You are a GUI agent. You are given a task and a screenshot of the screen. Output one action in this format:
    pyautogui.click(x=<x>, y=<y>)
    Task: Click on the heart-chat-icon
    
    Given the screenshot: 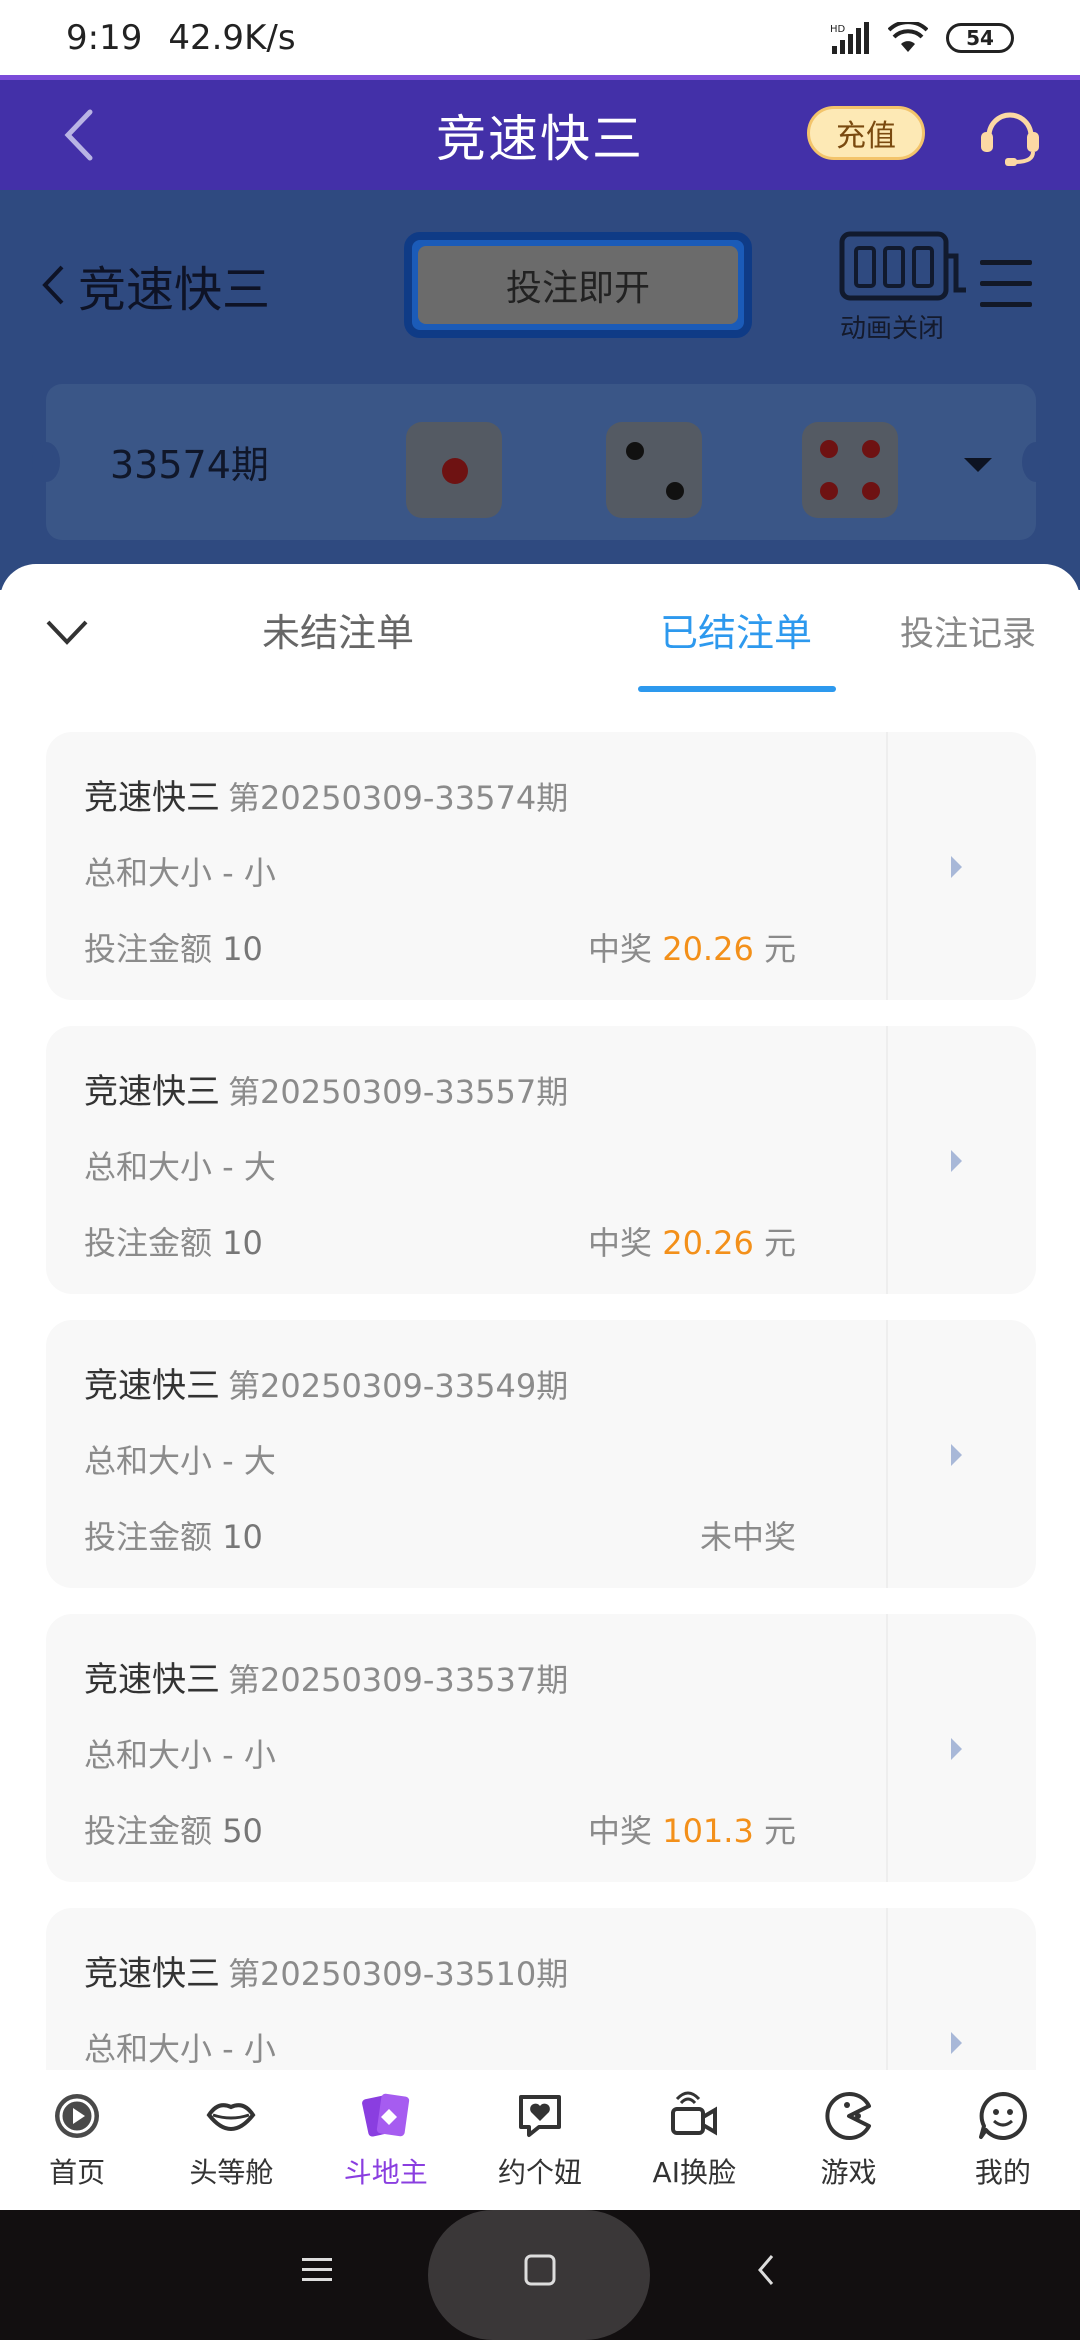 What is the action you would take?
    pyautogui.click(x=539, y=2116)
    